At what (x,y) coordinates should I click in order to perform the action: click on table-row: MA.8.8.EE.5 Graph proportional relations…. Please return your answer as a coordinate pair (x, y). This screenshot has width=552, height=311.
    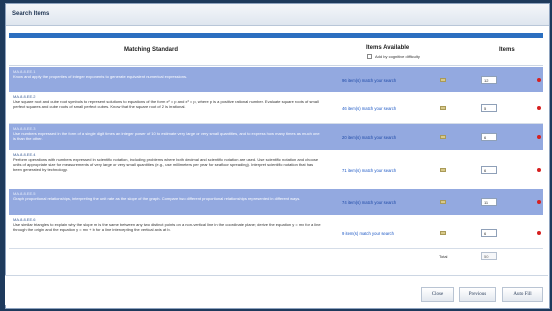
    Looking at the image, I should click on (276, 202).